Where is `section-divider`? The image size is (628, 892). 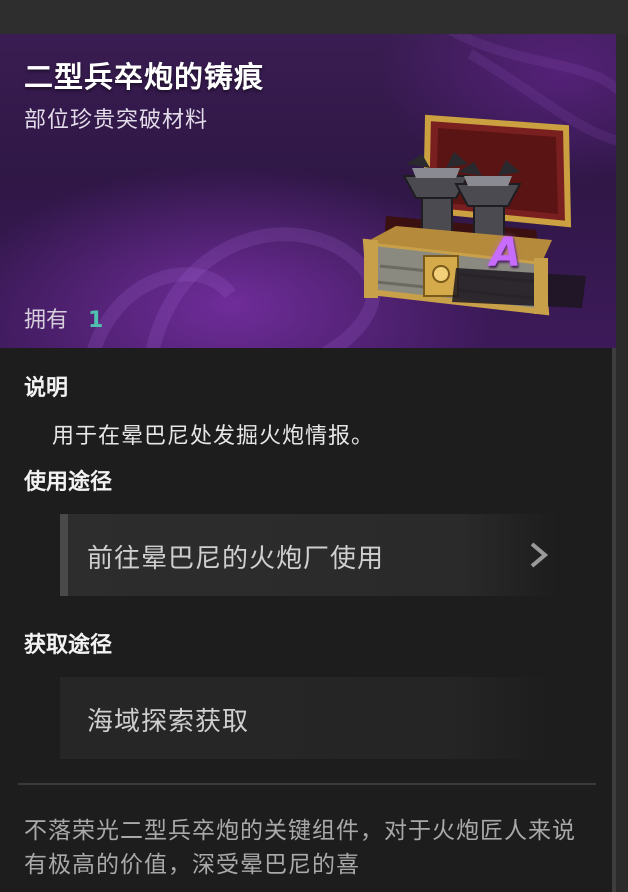 section-divider is located at coordinates (307, 784).